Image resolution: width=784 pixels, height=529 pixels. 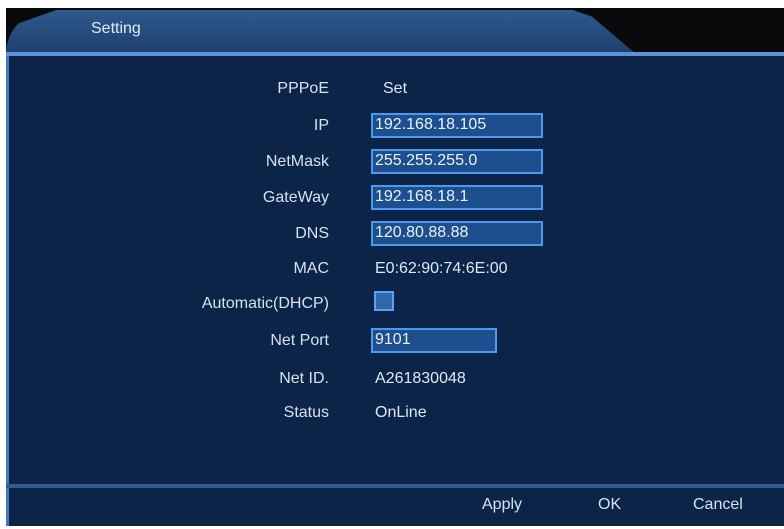 I want to click on ip-label: IP, so click(x=321, y=125).